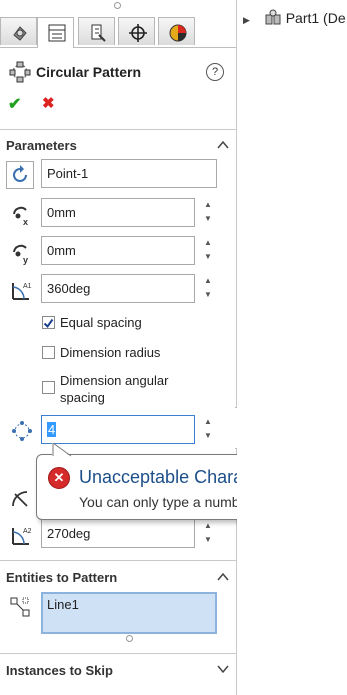 This screenshot has width=347, height=695. What do you see at coordinates (117, 5) in the screenshot?
I see `panel-grip-handle` at bounding box center [117, 5].